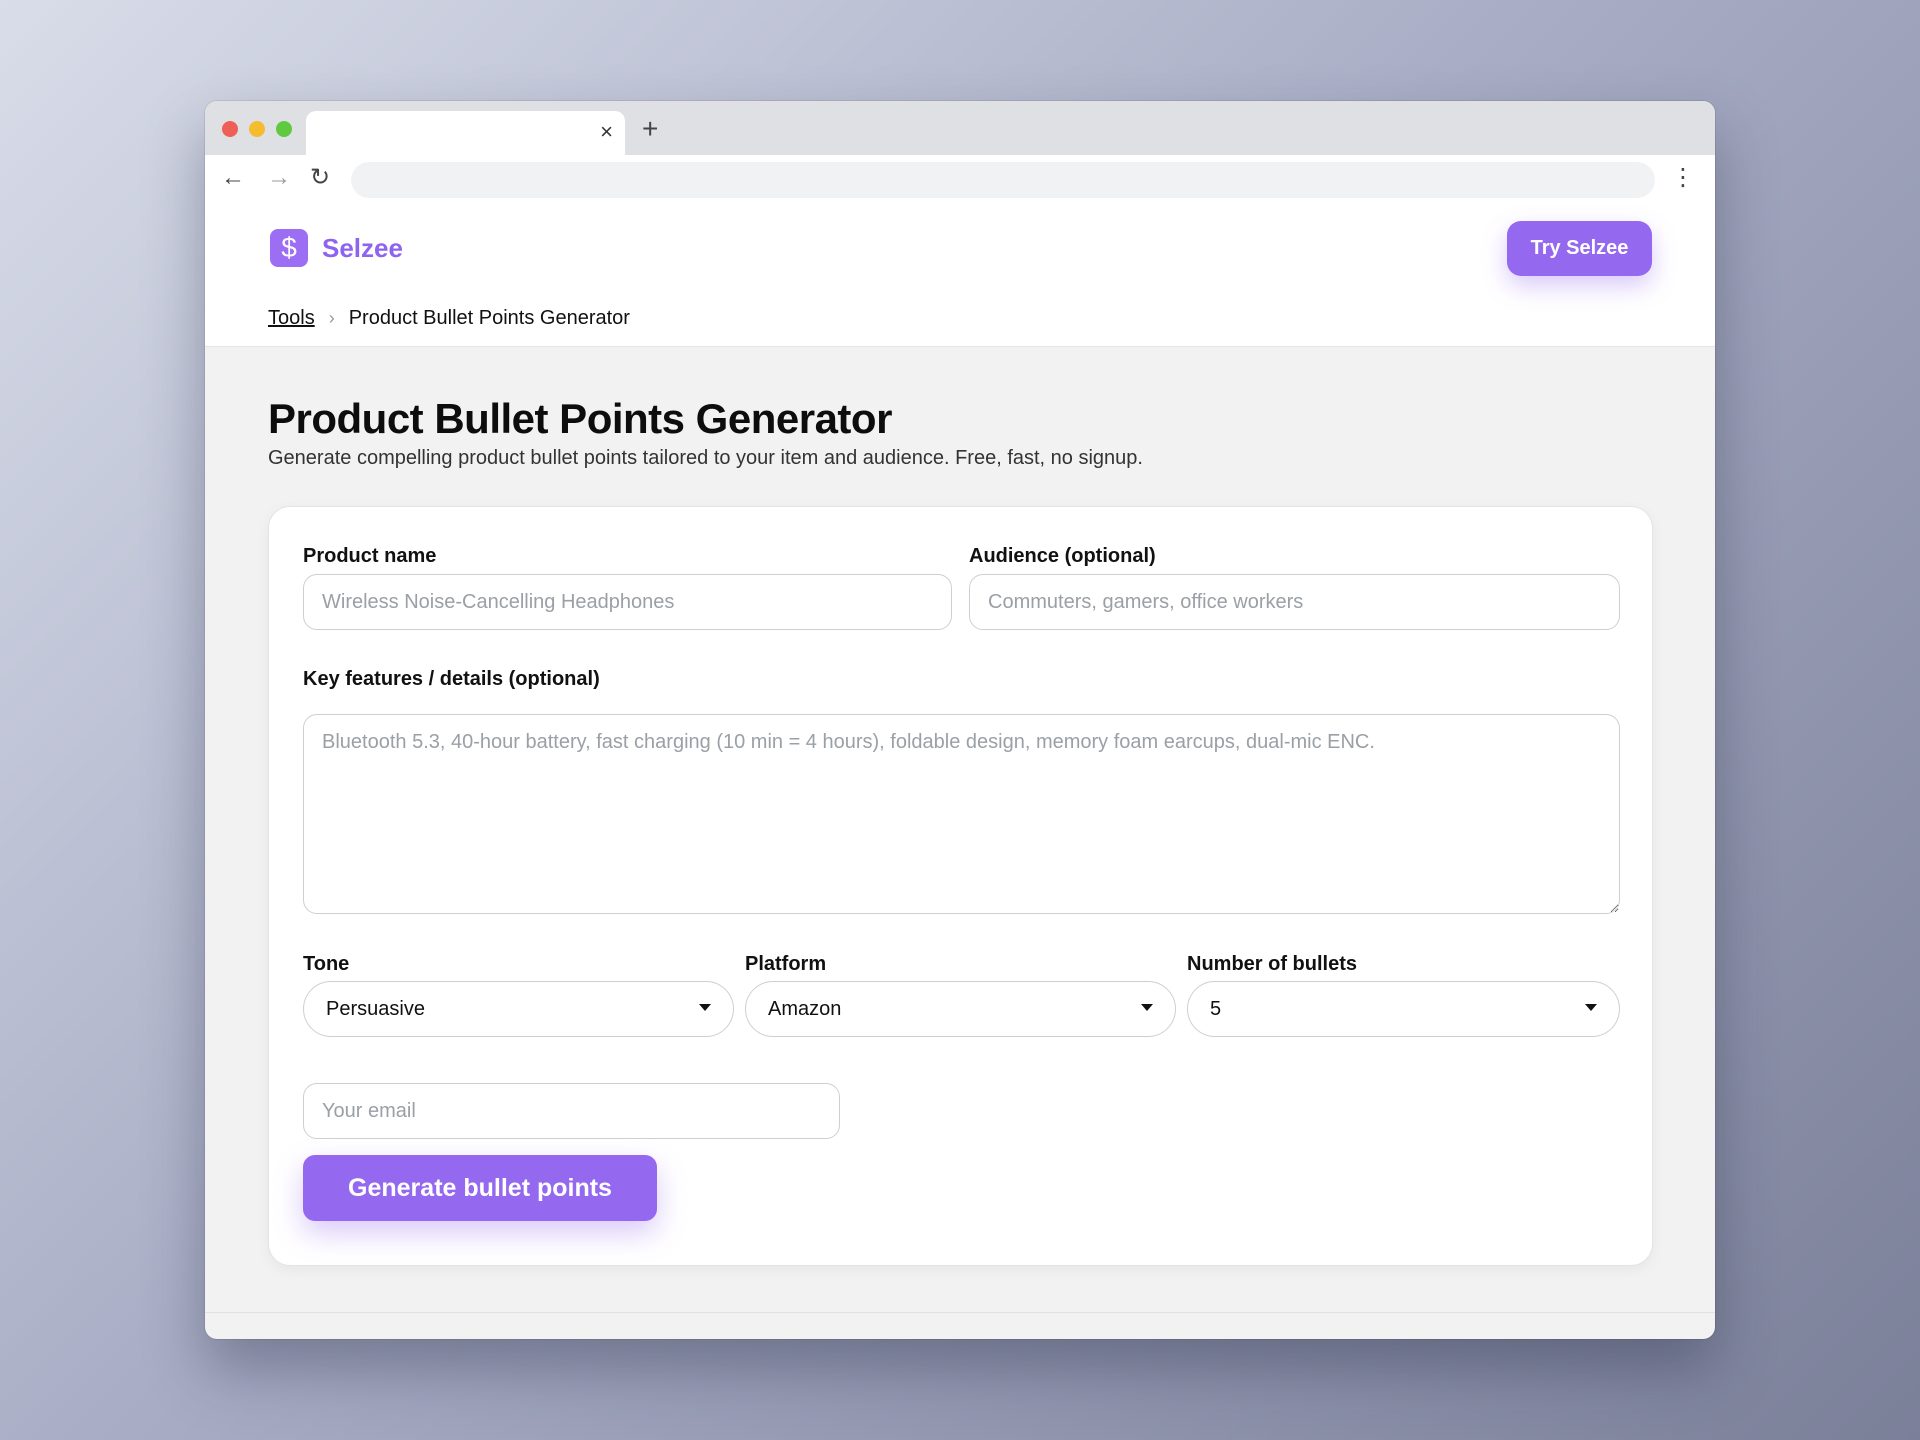 This screenshot has width=1920, height=1440. Describe the element at coordinates (279, 178) in the screenshot. I see `forward-arrow-icon: →` at that location.